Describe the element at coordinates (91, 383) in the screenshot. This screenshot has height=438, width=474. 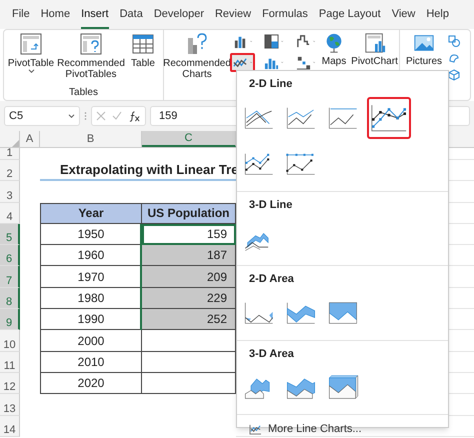
I see `table-cell: 2020` at that location.